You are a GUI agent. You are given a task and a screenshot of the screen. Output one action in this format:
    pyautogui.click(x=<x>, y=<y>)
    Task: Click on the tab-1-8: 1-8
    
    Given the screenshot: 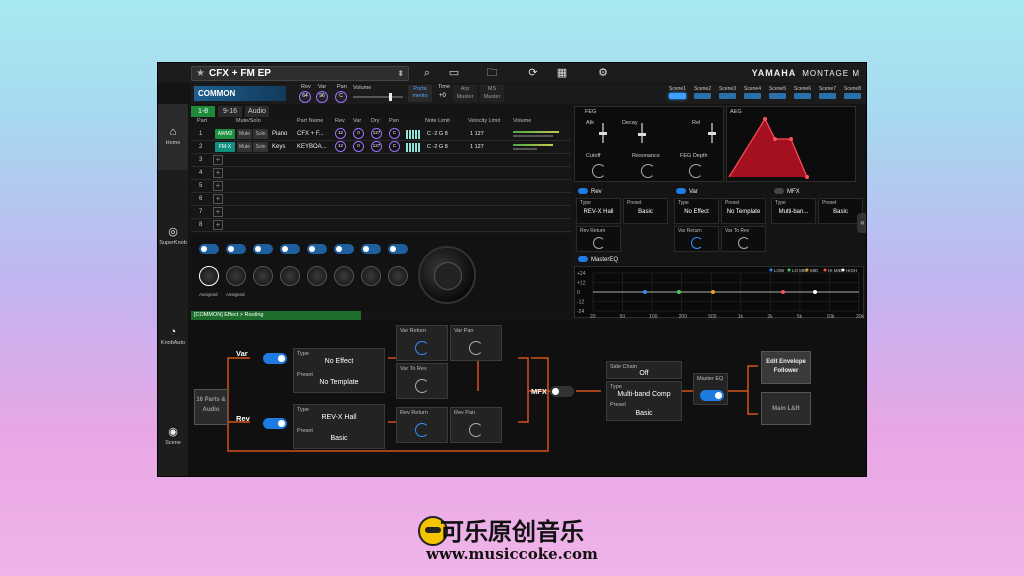 What is the action you would take?
    pyautogui.click(x=203, y=111)
    